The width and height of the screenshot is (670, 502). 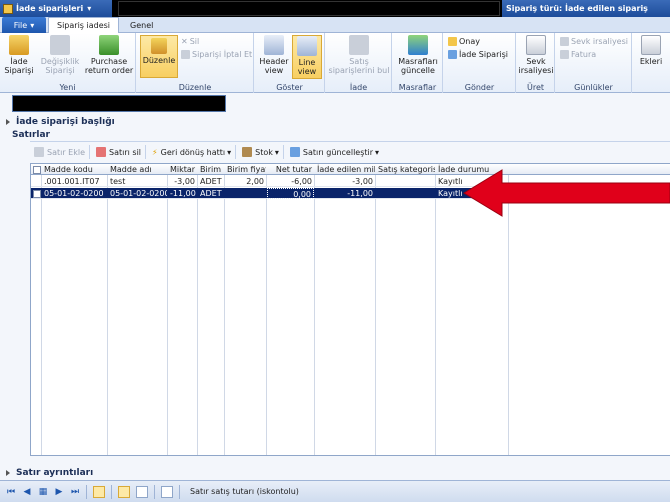 I want to click on delete-line-button: Satırı sil, so click(x=119, y=152).